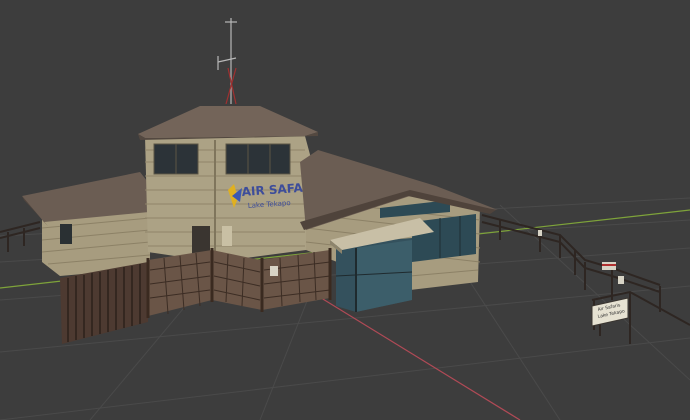 The height and width of the screenshot is (420, 690). Describe the element at coordinates (239, 283) in the screenshot. I see `front-fence-lattice` at that location.